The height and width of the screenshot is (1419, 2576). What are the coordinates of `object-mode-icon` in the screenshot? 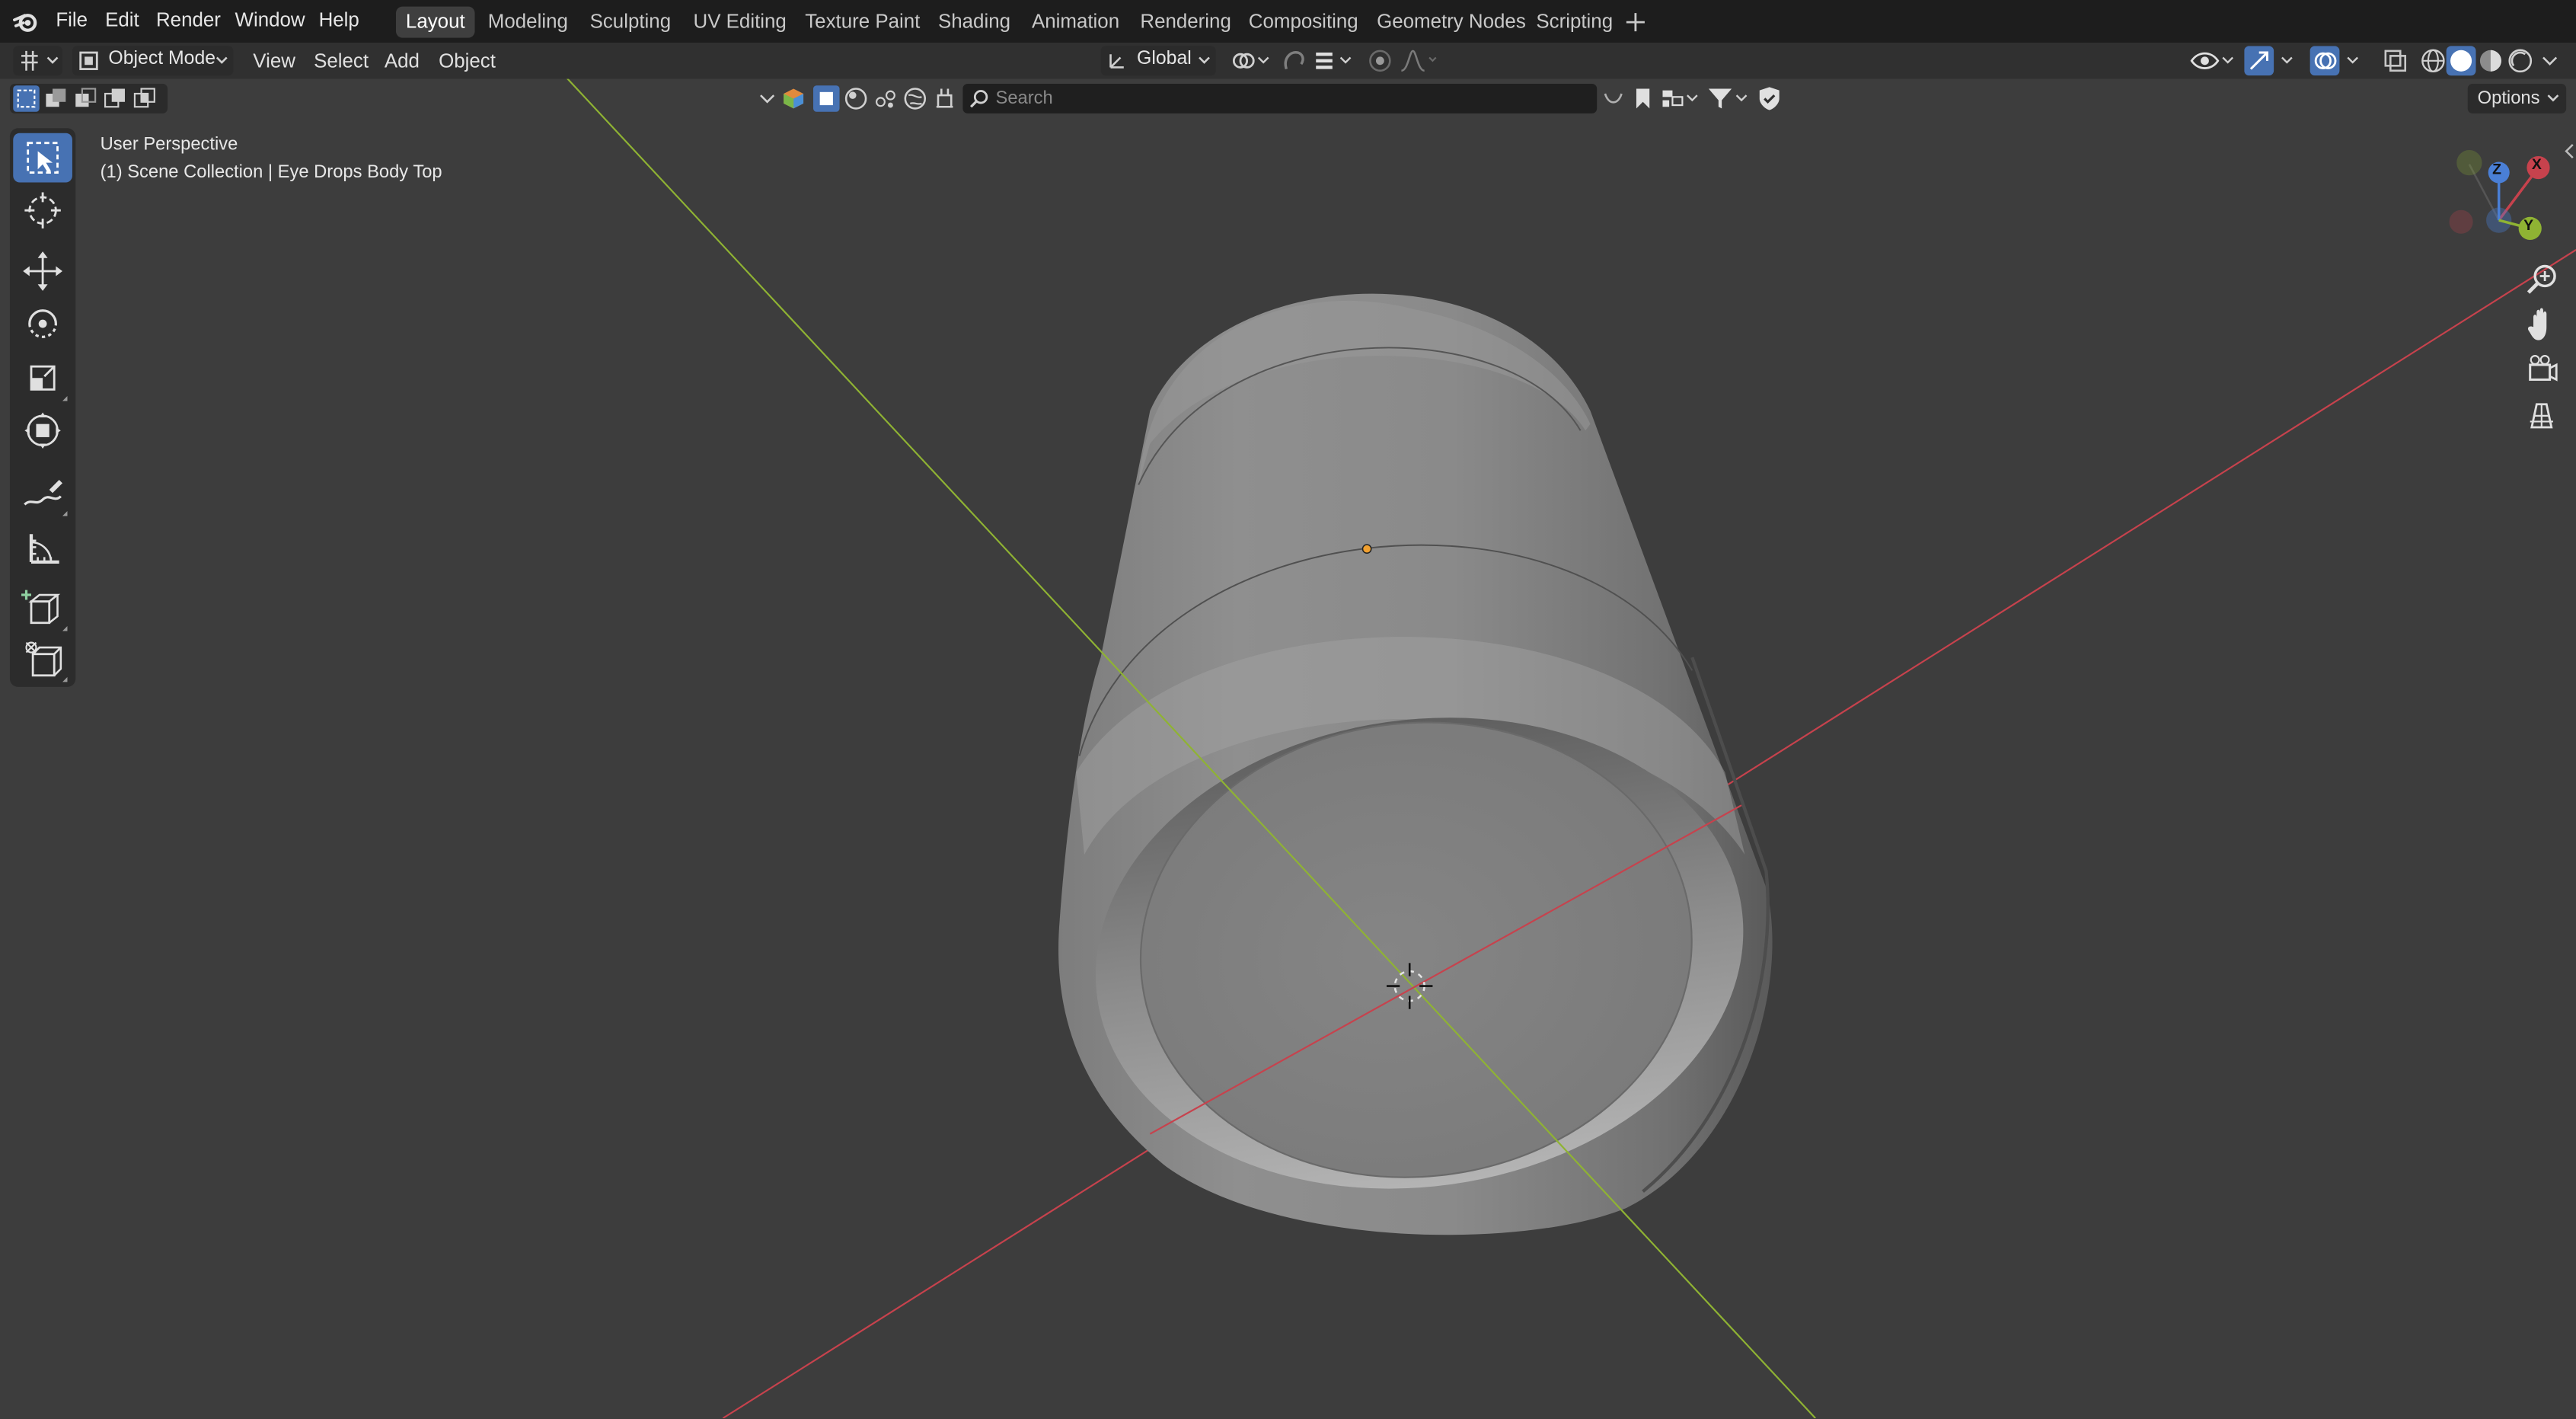 It's located at (88, 61).